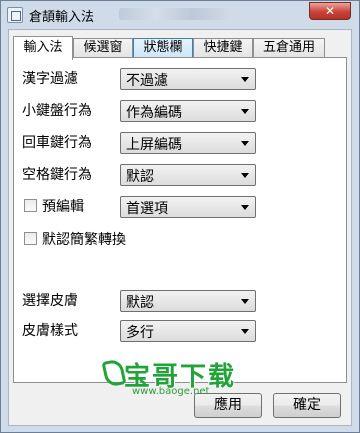  Describe the element at coordinates (174, 14) in the screenshot. I see `blurred-title-region` at that location.